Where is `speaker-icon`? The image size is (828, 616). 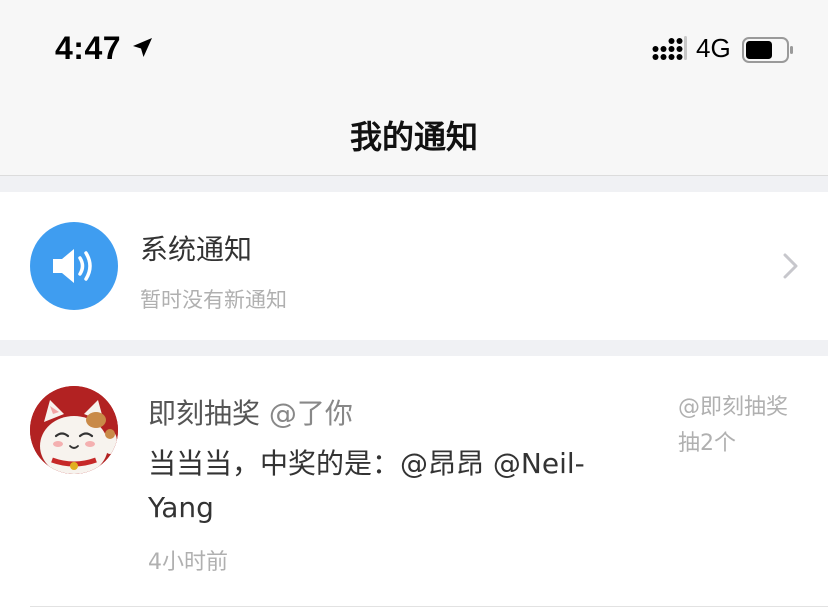 speaker-icon is located at coordinates (72, 266).